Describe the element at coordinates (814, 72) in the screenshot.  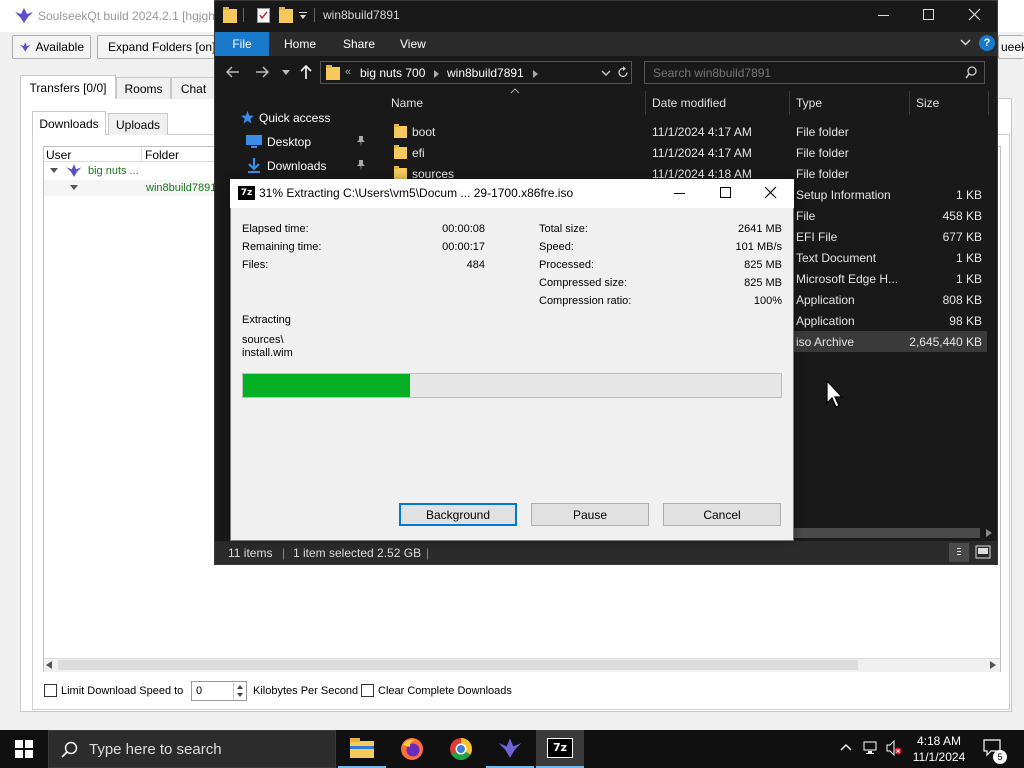
I see `search-input: Search win8build7891` at that location.